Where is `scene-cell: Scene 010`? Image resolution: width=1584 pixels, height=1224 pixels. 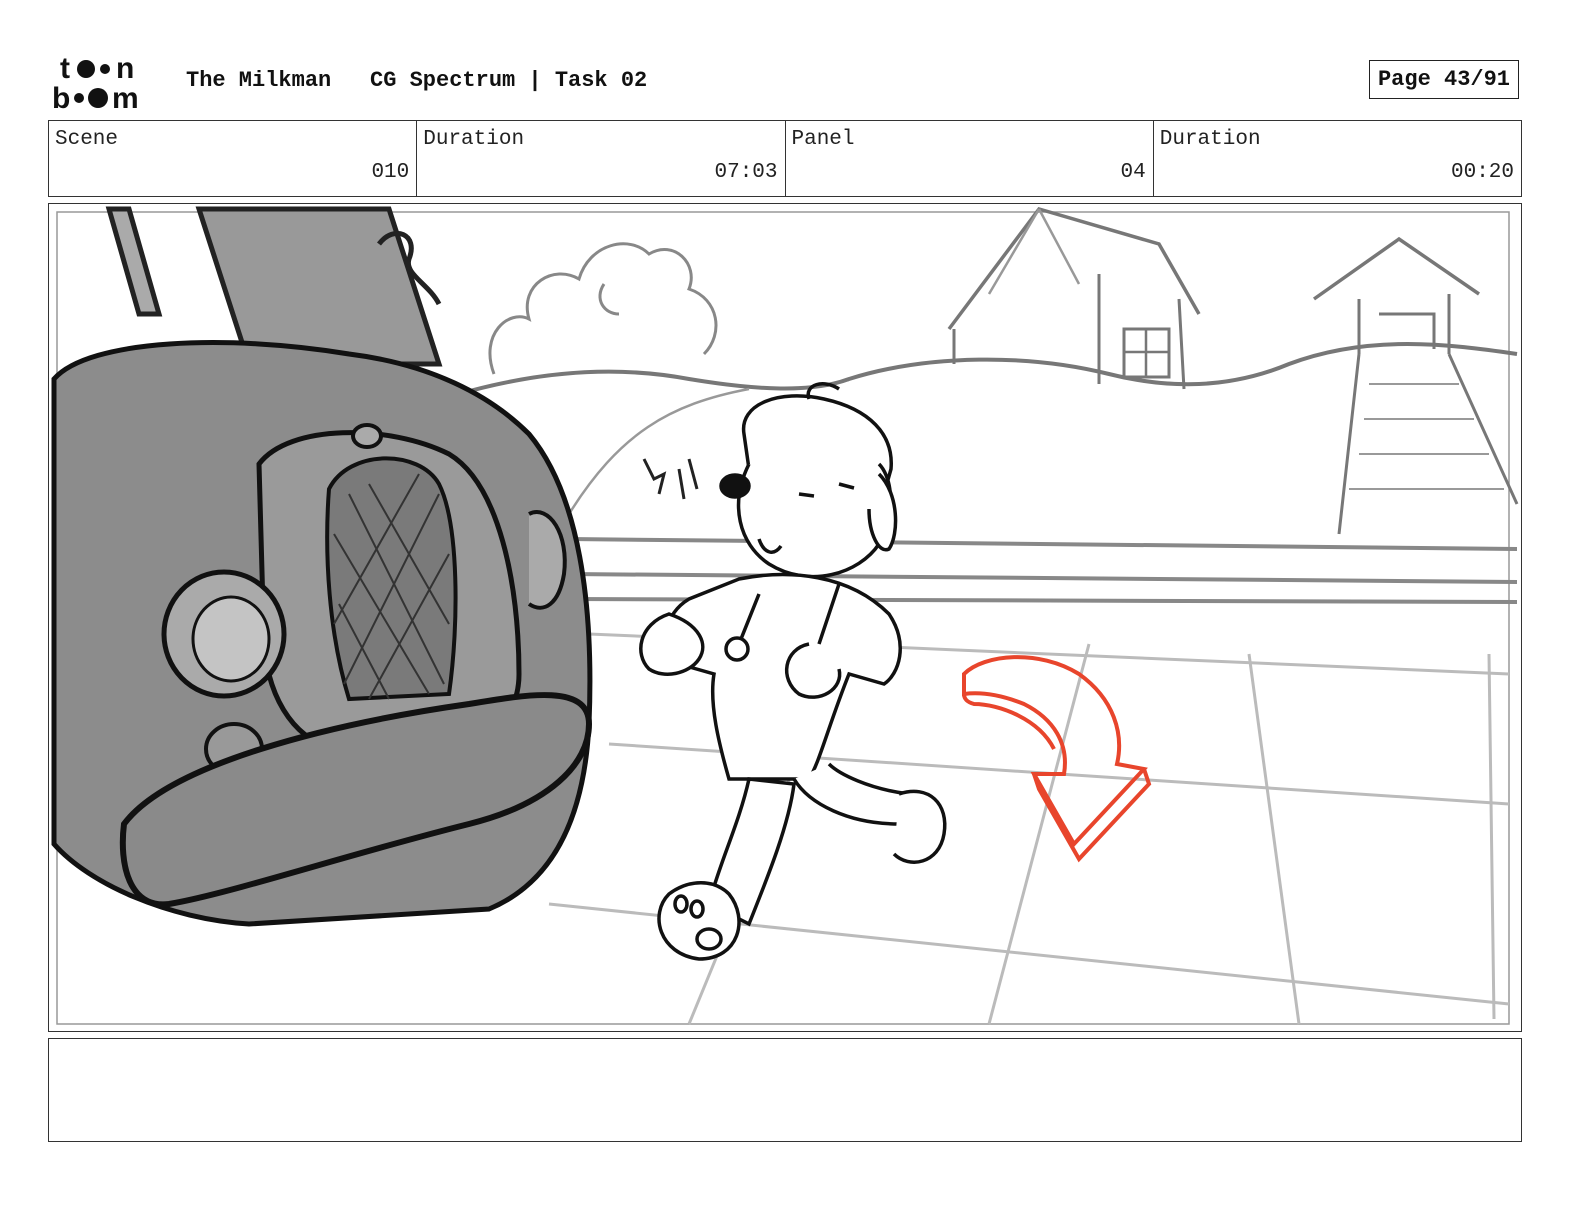 scene-cell: Scene 010 is located at coordinates (233, 158).